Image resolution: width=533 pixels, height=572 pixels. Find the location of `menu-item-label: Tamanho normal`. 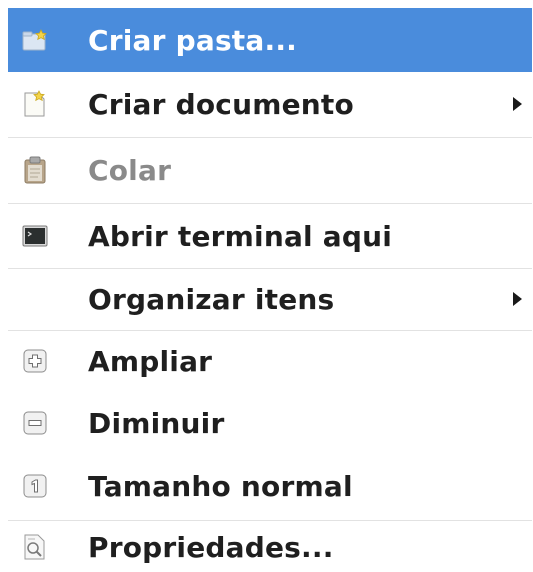

menu-item-label: Tamanho normal is located at coordinates (220, 486).